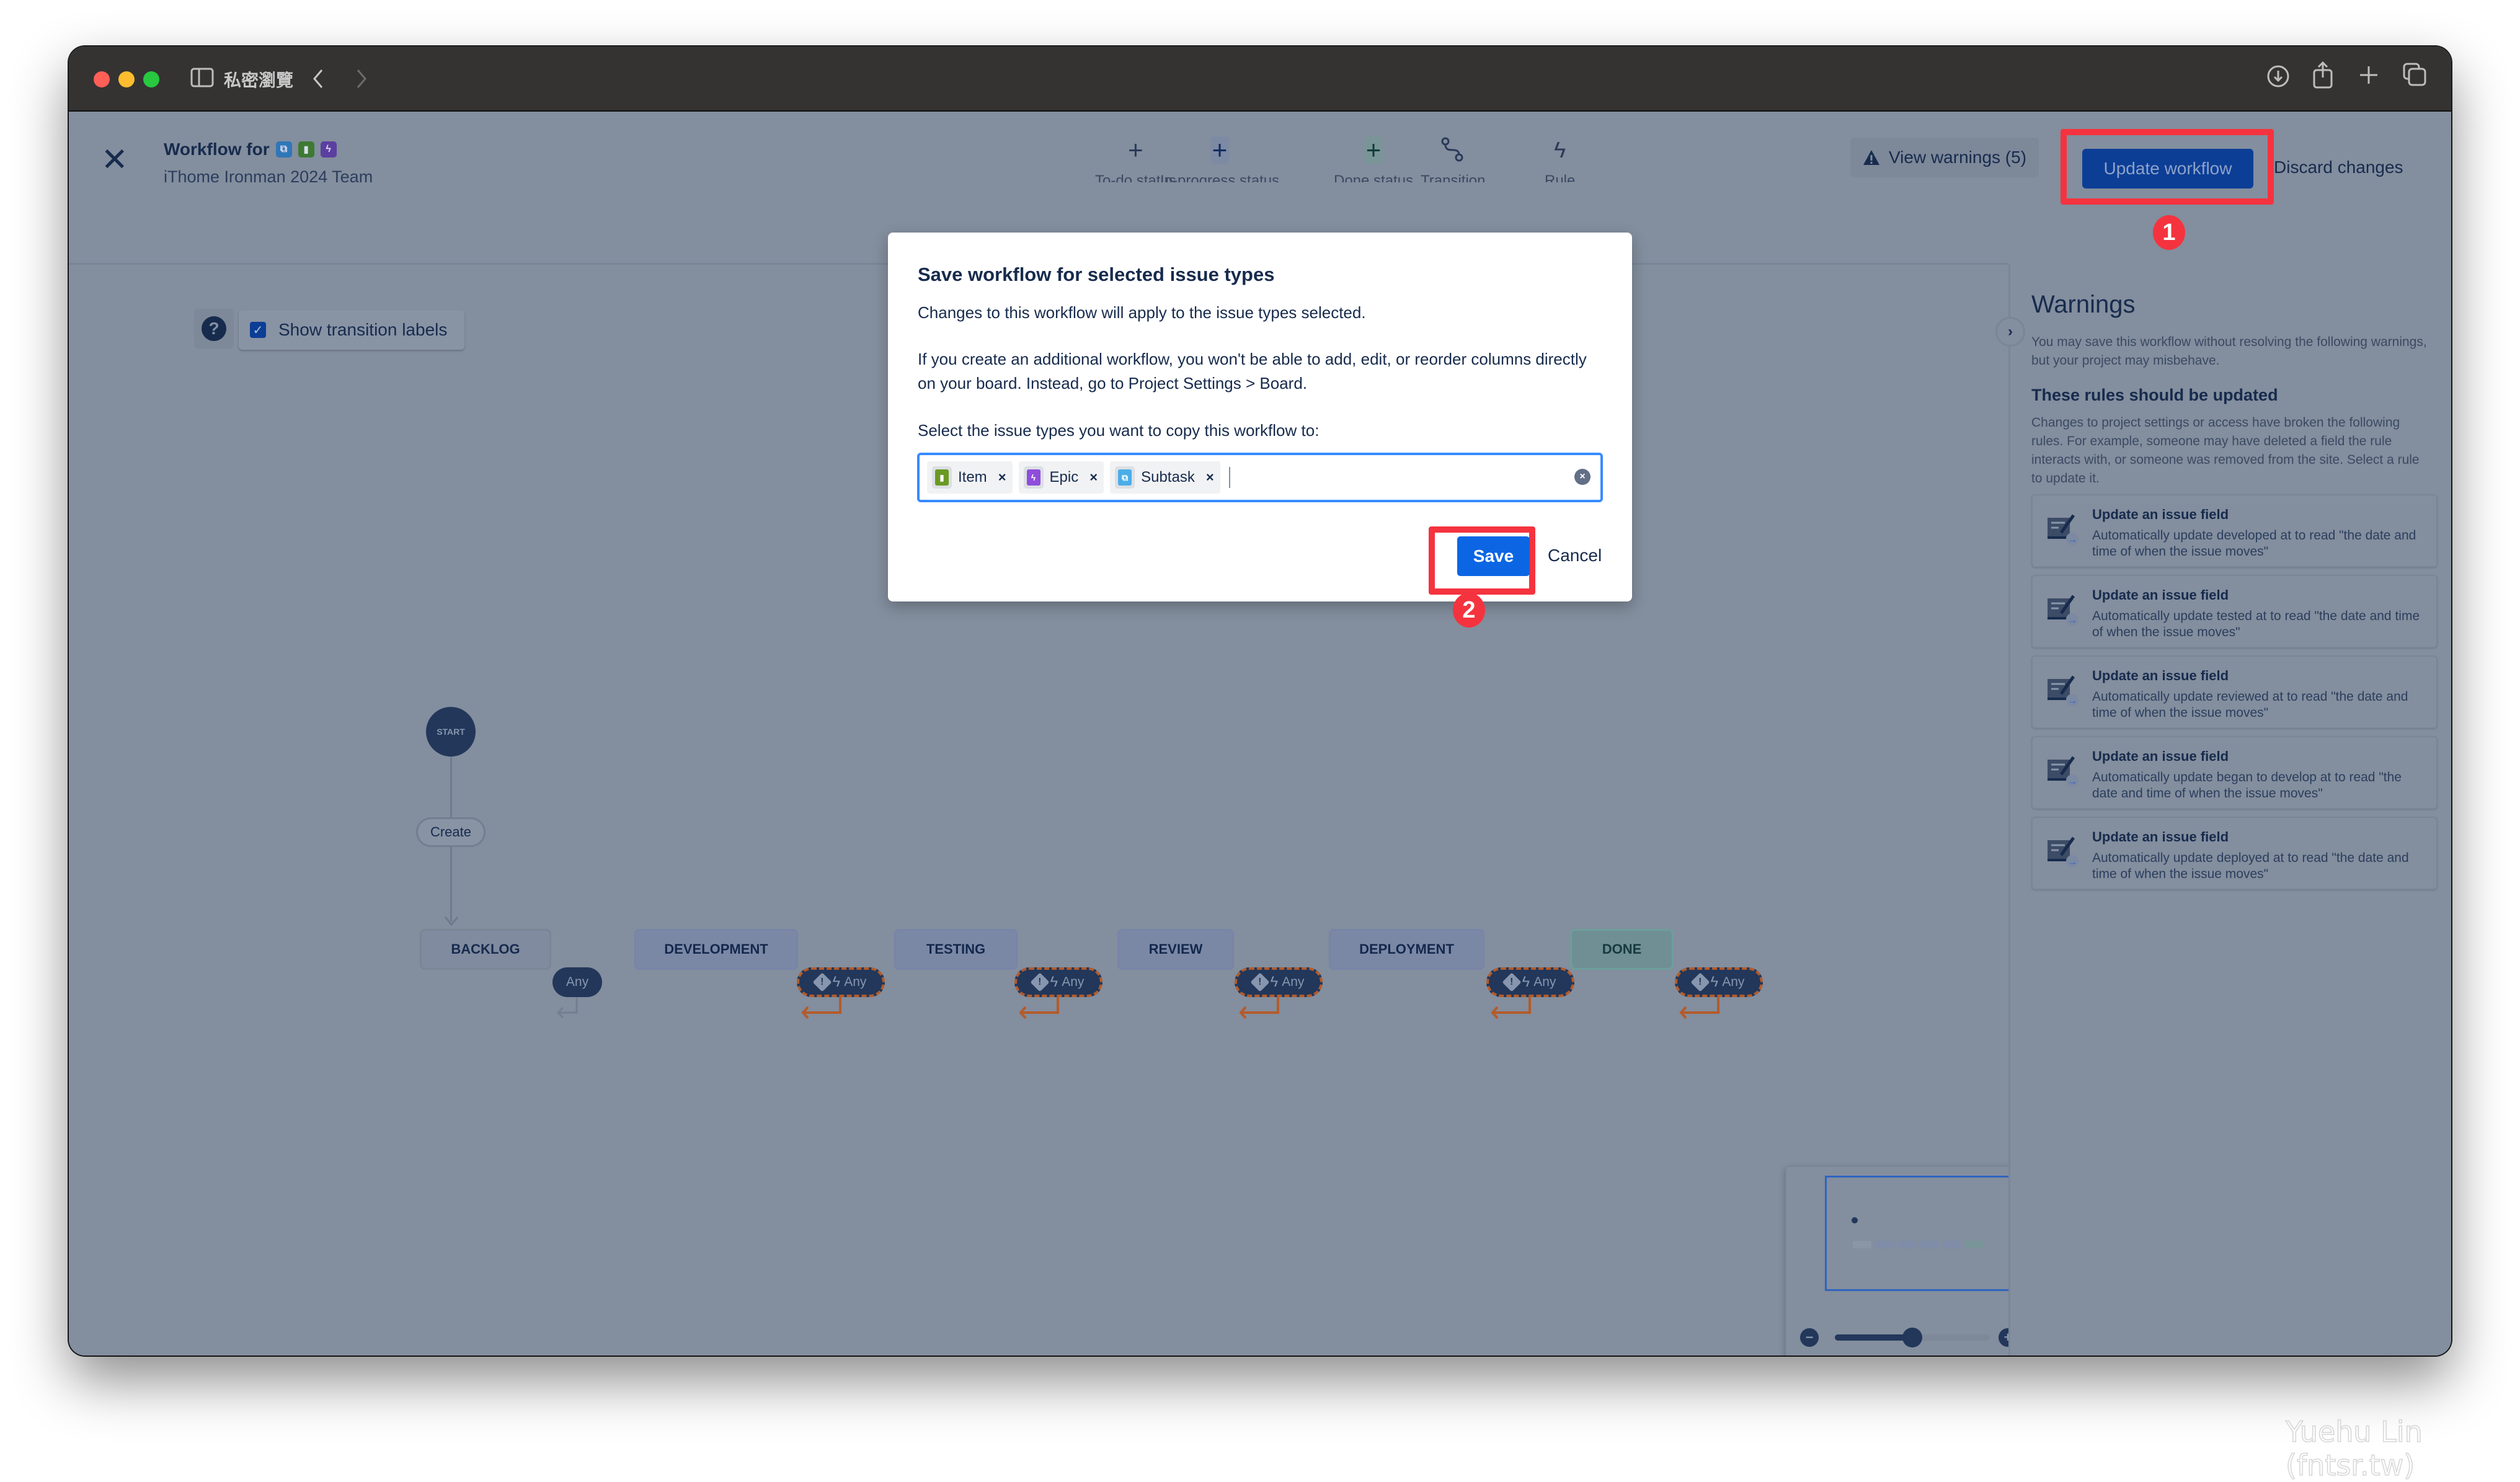 The image size is (2520, 1482). I want to click on close-window-button, so click(102, 79).